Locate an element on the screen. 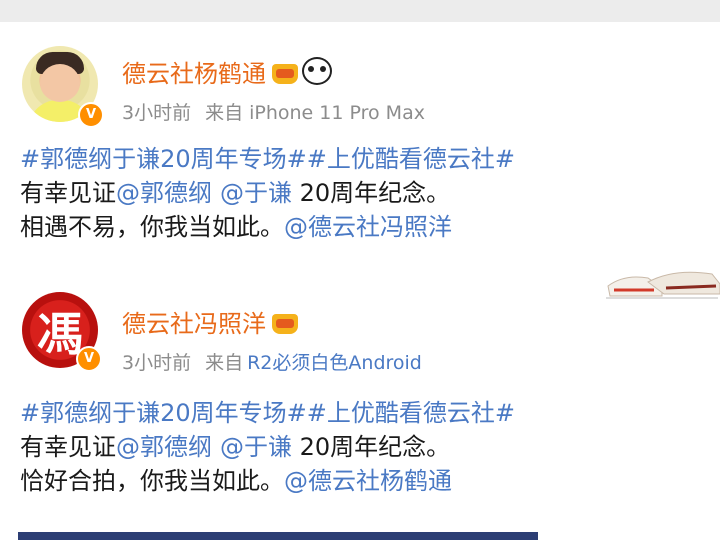 The width and height of the screenshot is (720, 540). post-meta: 3小时前 来自 R2必须白色Android is located at coordinates (272, 361).